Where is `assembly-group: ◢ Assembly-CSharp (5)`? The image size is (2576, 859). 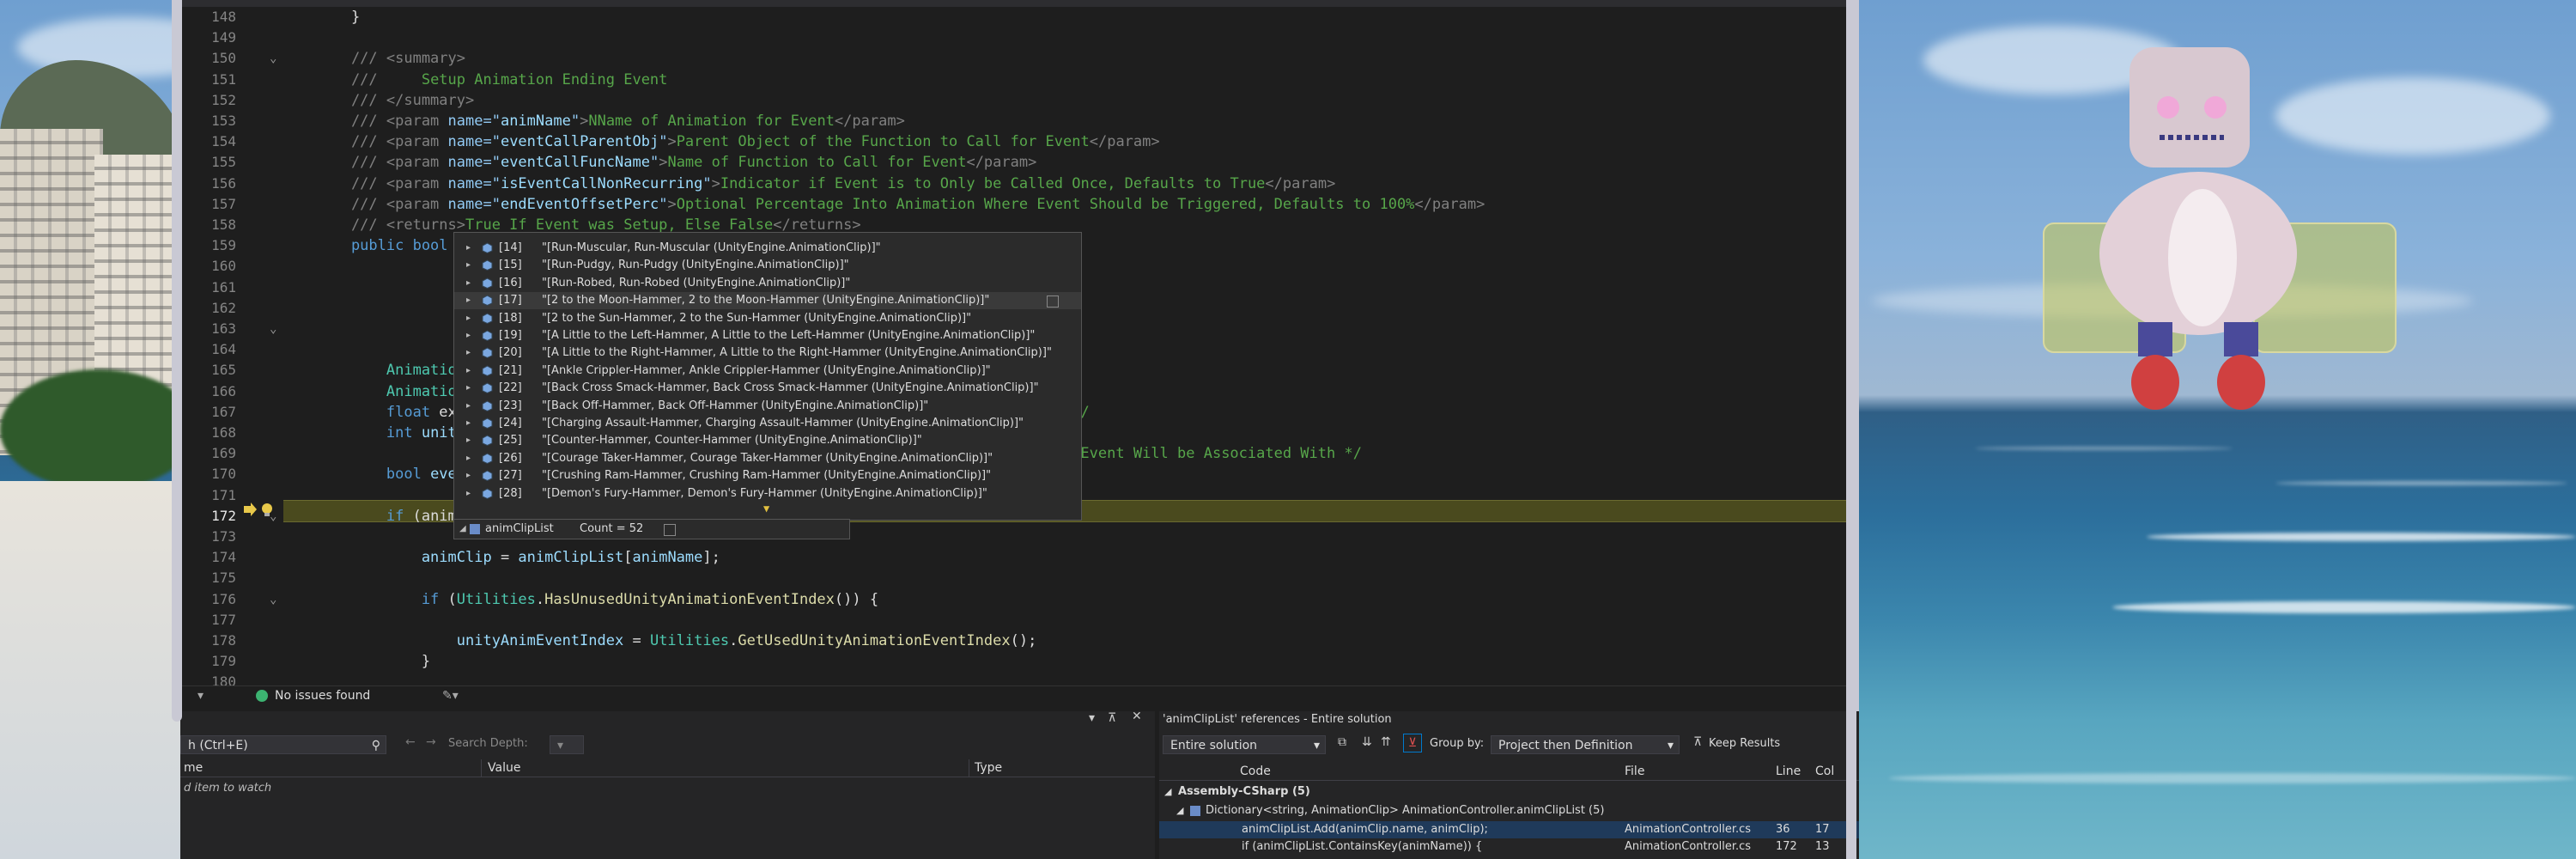
assembly-group: ◢ Assembly-CSharp (5) is located at coordinates (1509, 792).